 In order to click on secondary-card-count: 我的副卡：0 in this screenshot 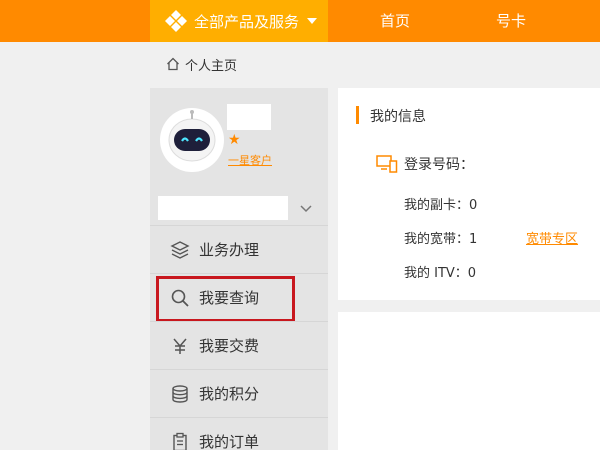, I will do `click(441, 205)`.